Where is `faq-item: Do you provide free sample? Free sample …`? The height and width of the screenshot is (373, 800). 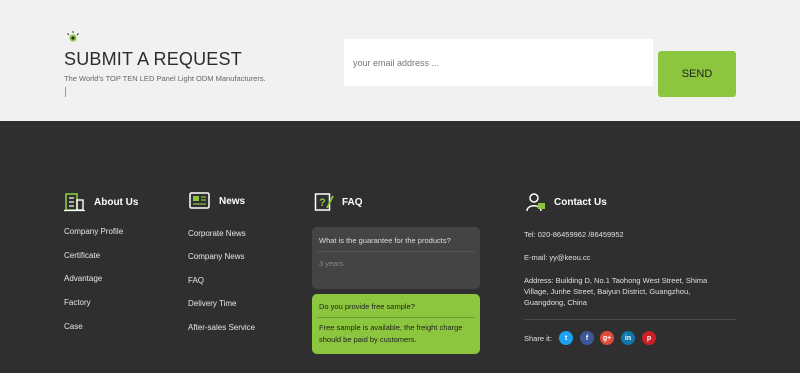 faq-item: Do you provide free sample? Free sample … is located at coordinates (396, 324).